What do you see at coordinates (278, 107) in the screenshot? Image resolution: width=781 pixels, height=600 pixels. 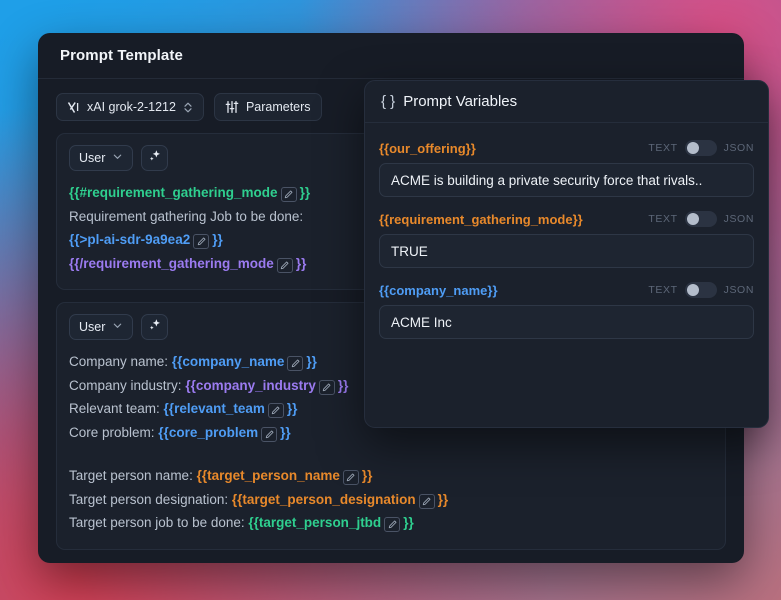 I see `parameters-label: Parameters` at bounding box center [278, 107].